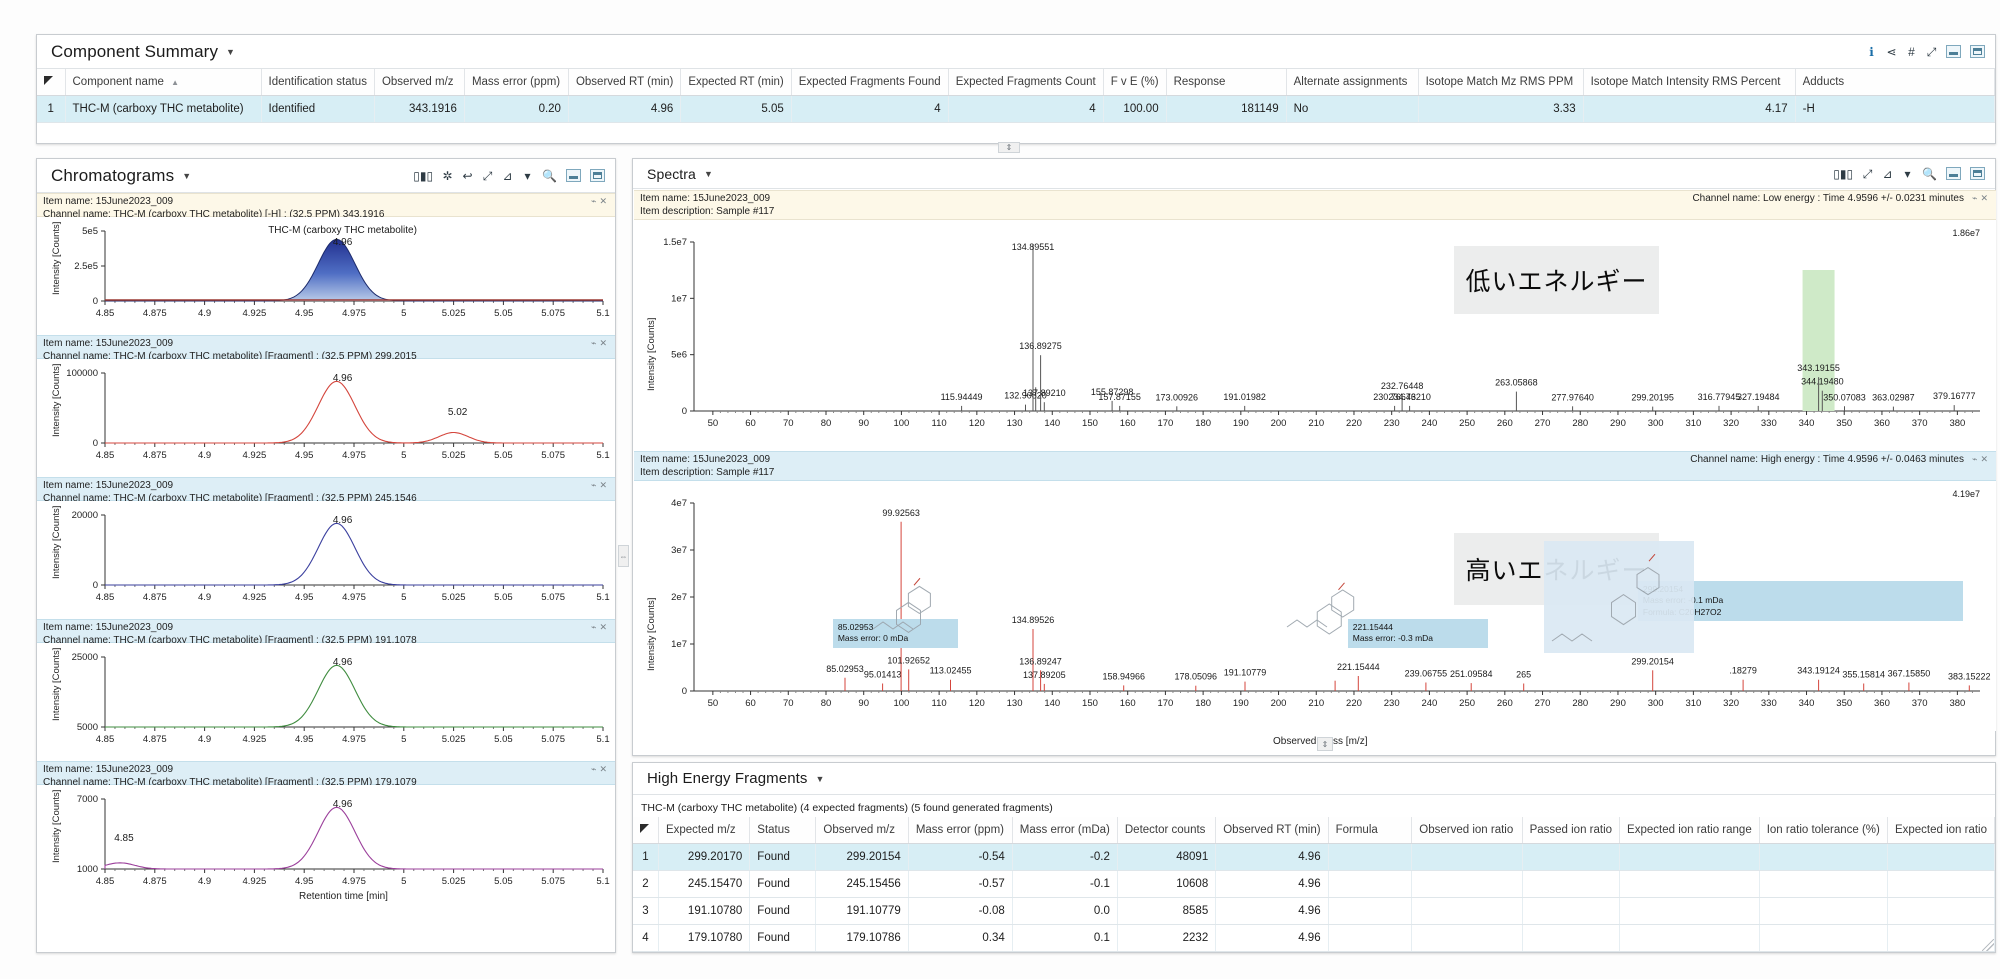 The image size is (2000, 979). Describe the element at coordinates (1135, 82) in the screenshot. I see `col-f-v-e: F v E (%)` at that location.